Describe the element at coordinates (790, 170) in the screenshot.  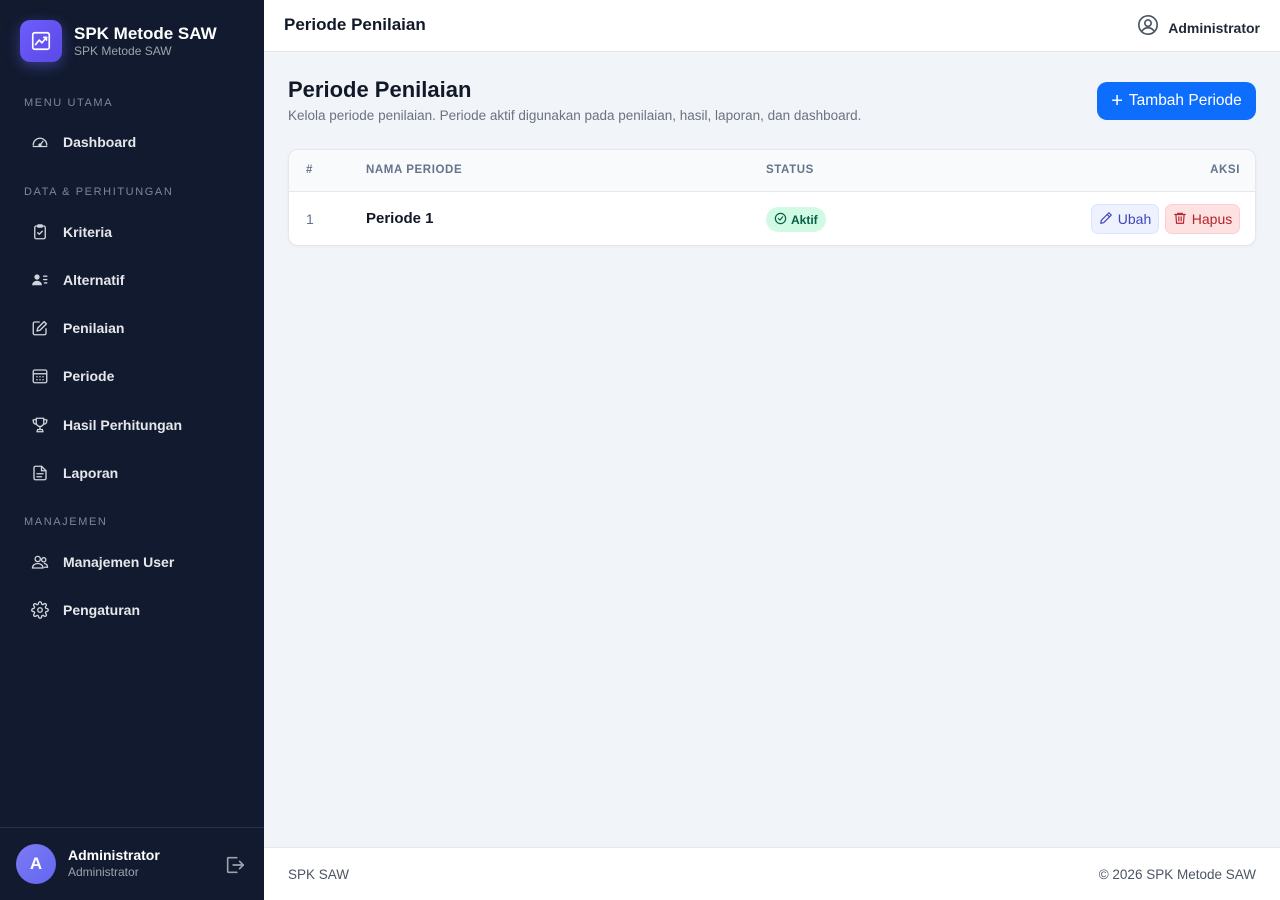
I see `column-header-status: STATUS` at that location.